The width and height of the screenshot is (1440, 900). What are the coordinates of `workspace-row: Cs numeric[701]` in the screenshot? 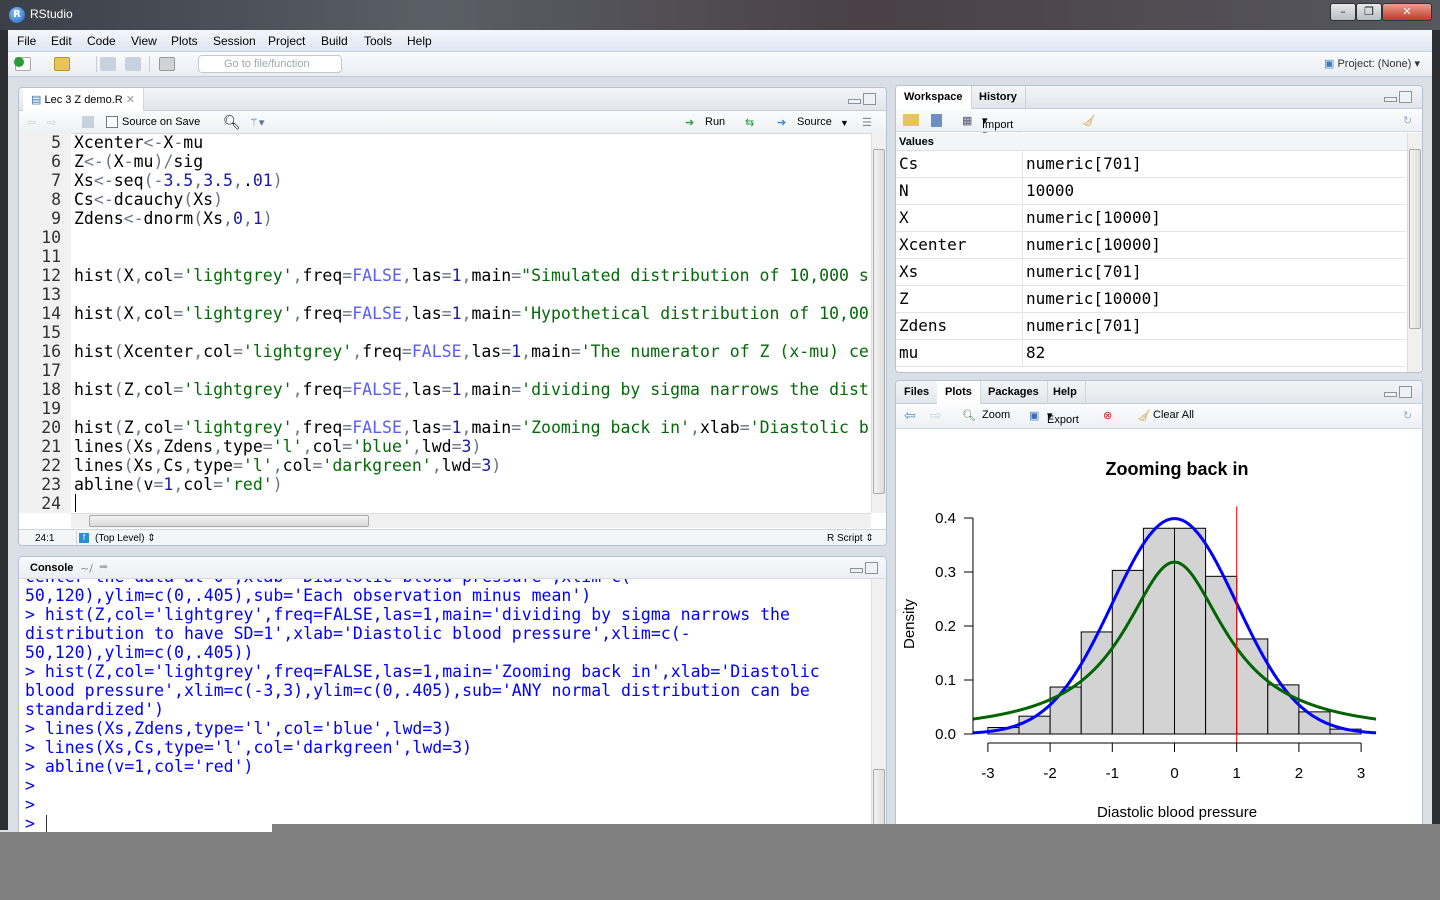 It's located at (1151, 164).